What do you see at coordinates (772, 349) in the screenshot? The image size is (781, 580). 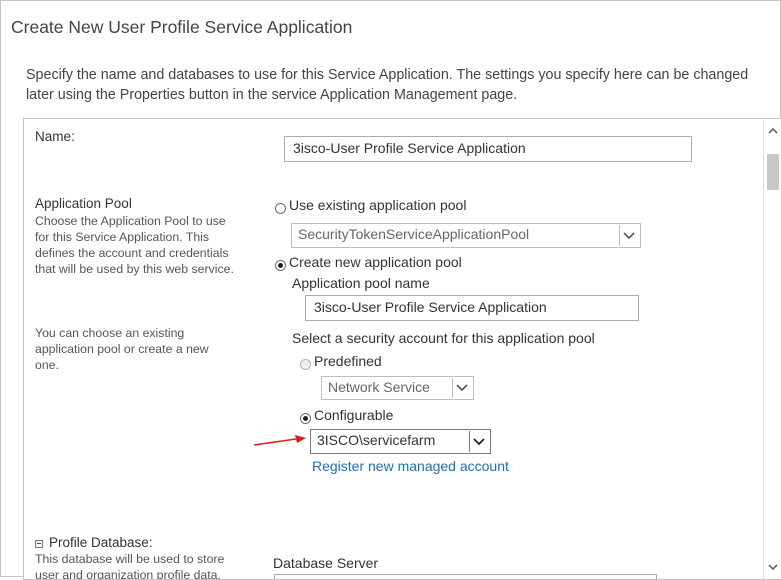 I see `vertical-scrollbar` at bounding box center [772, 349].